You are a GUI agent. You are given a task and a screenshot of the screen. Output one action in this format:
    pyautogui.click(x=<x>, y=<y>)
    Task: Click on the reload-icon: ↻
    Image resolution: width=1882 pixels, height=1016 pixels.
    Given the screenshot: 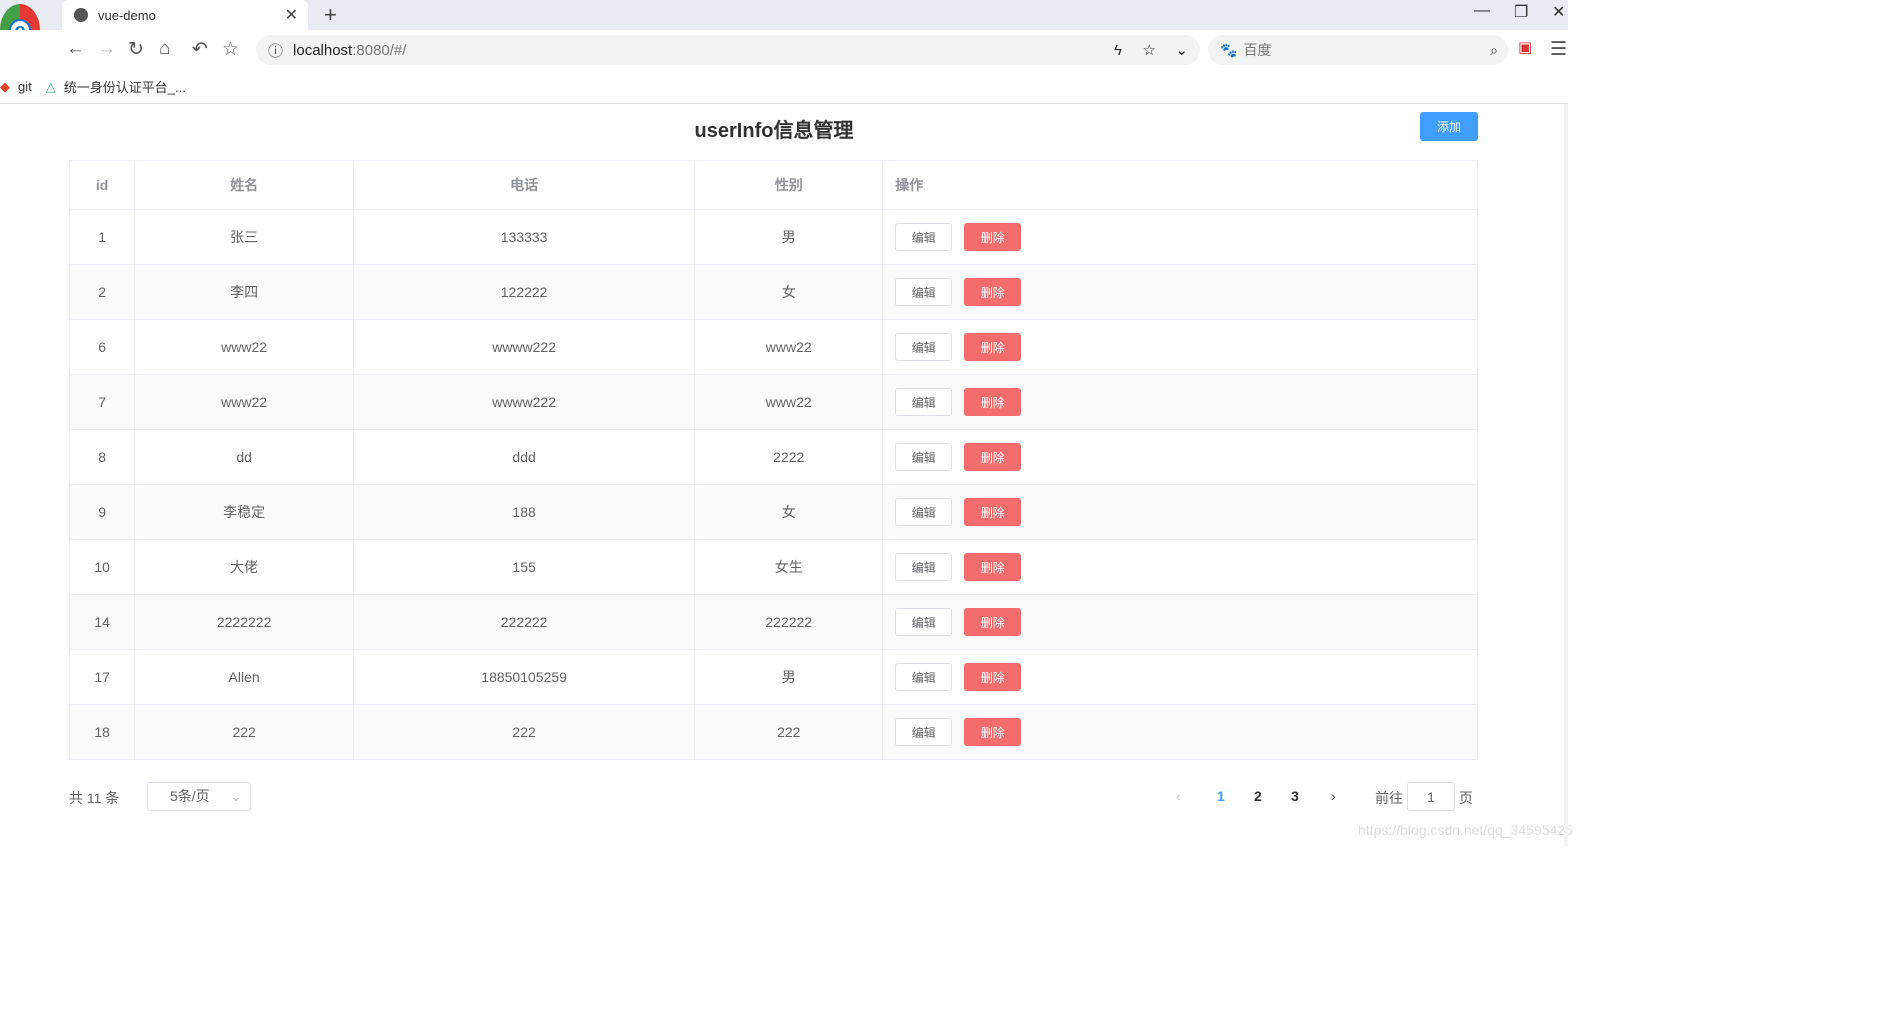 What is the action you would take?
    pyautogui.click(x=136, y=49)
    